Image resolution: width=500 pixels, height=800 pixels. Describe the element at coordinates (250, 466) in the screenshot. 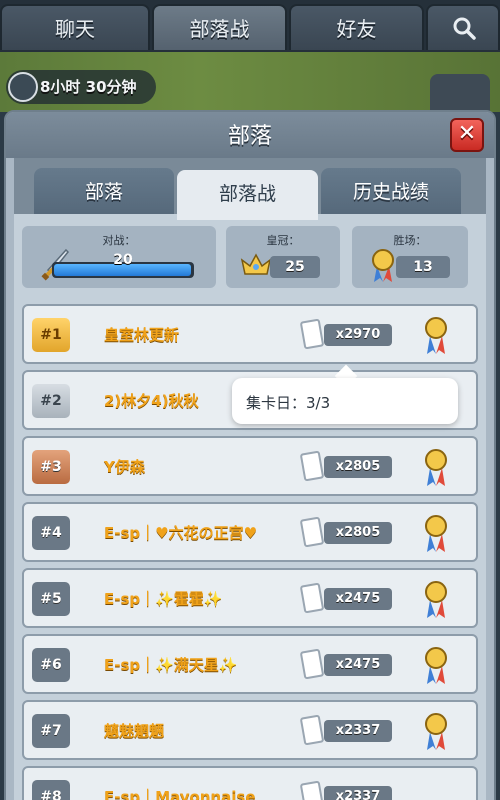

I see `leaderboard-row: #3 Y伊森 x2805` at that location.